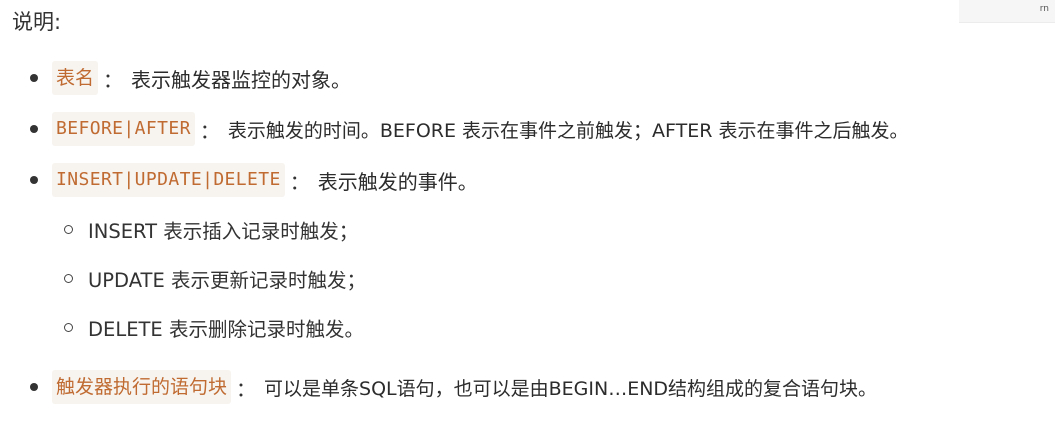 The width and height of the screenshot is (1055, 422). I want to click on sub-item-text: UPDATE 表示更新记录时触发；, so click(227, 280).